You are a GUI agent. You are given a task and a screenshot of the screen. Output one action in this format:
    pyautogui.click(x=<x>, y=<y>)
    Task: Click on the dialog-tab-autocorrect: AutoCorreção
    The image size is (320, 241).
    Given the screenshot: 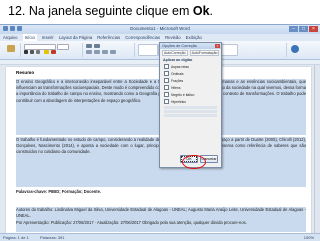 What is the action you would take?
    pyautogui.click(x=175, y=53)
    